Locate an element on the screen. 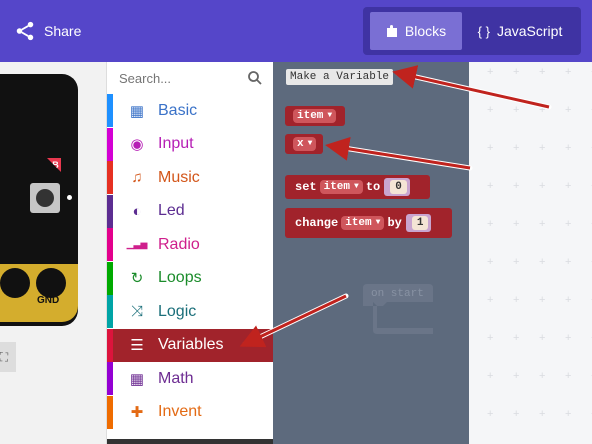  category-radio: ▁▃▅ Radio is located at coordinates (190, 244).